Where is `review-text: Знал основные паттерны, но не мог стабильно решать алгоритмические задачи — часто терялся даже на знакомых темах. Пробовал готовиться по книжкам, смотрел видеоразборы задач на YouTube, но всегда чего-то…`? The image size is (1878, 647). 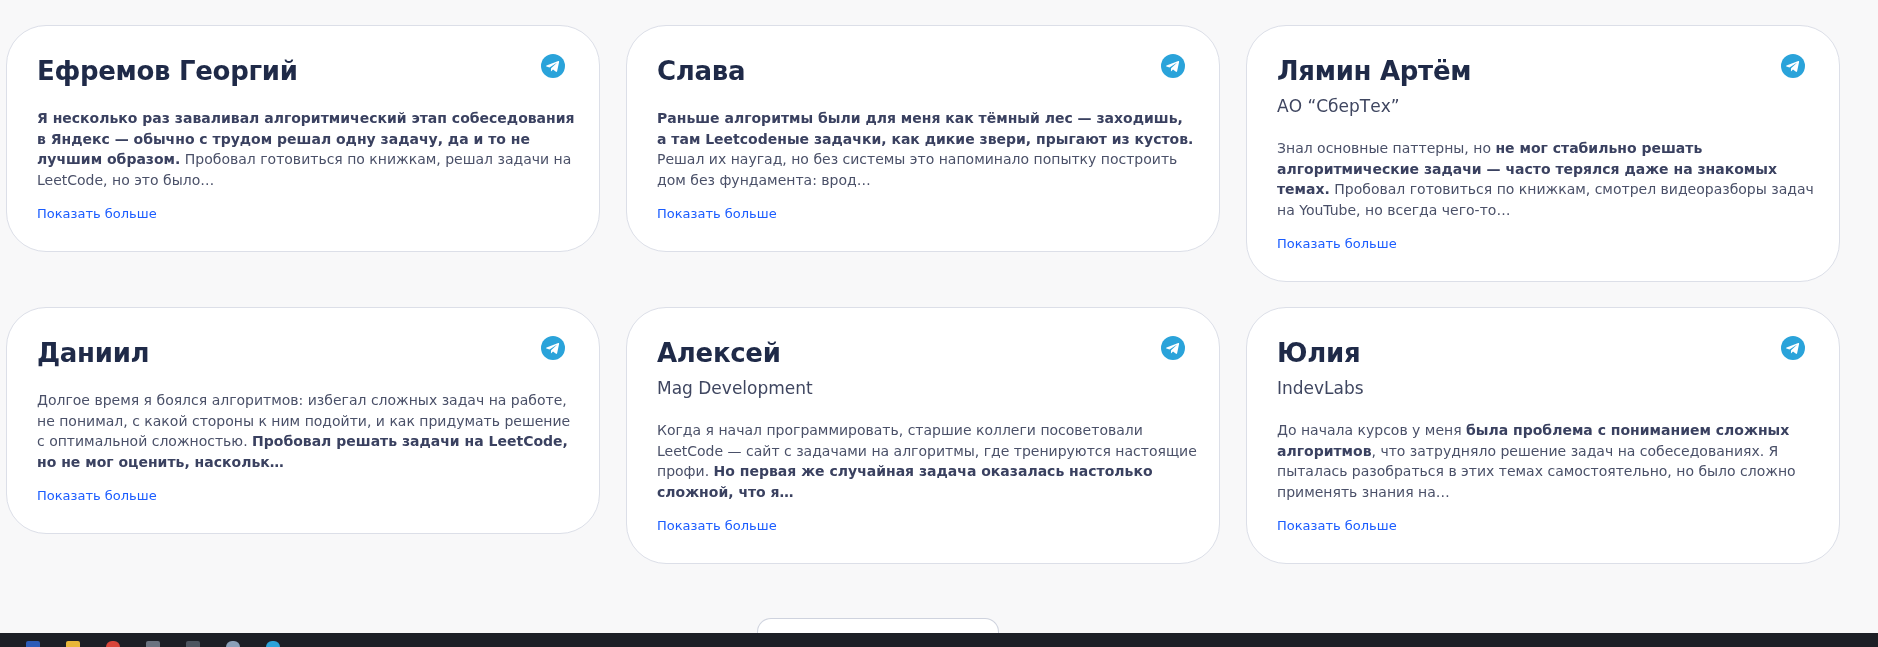 review-text: Знал основные паттерны, но не мог стабильно решать алгоритмические задачи — часто терялся даже на знакомых темах. Пробовал готовиться по книжкам, смотрел видеоразборы задач на YouTube, но всегда чего-то… is located at coordinates (1546, 179).